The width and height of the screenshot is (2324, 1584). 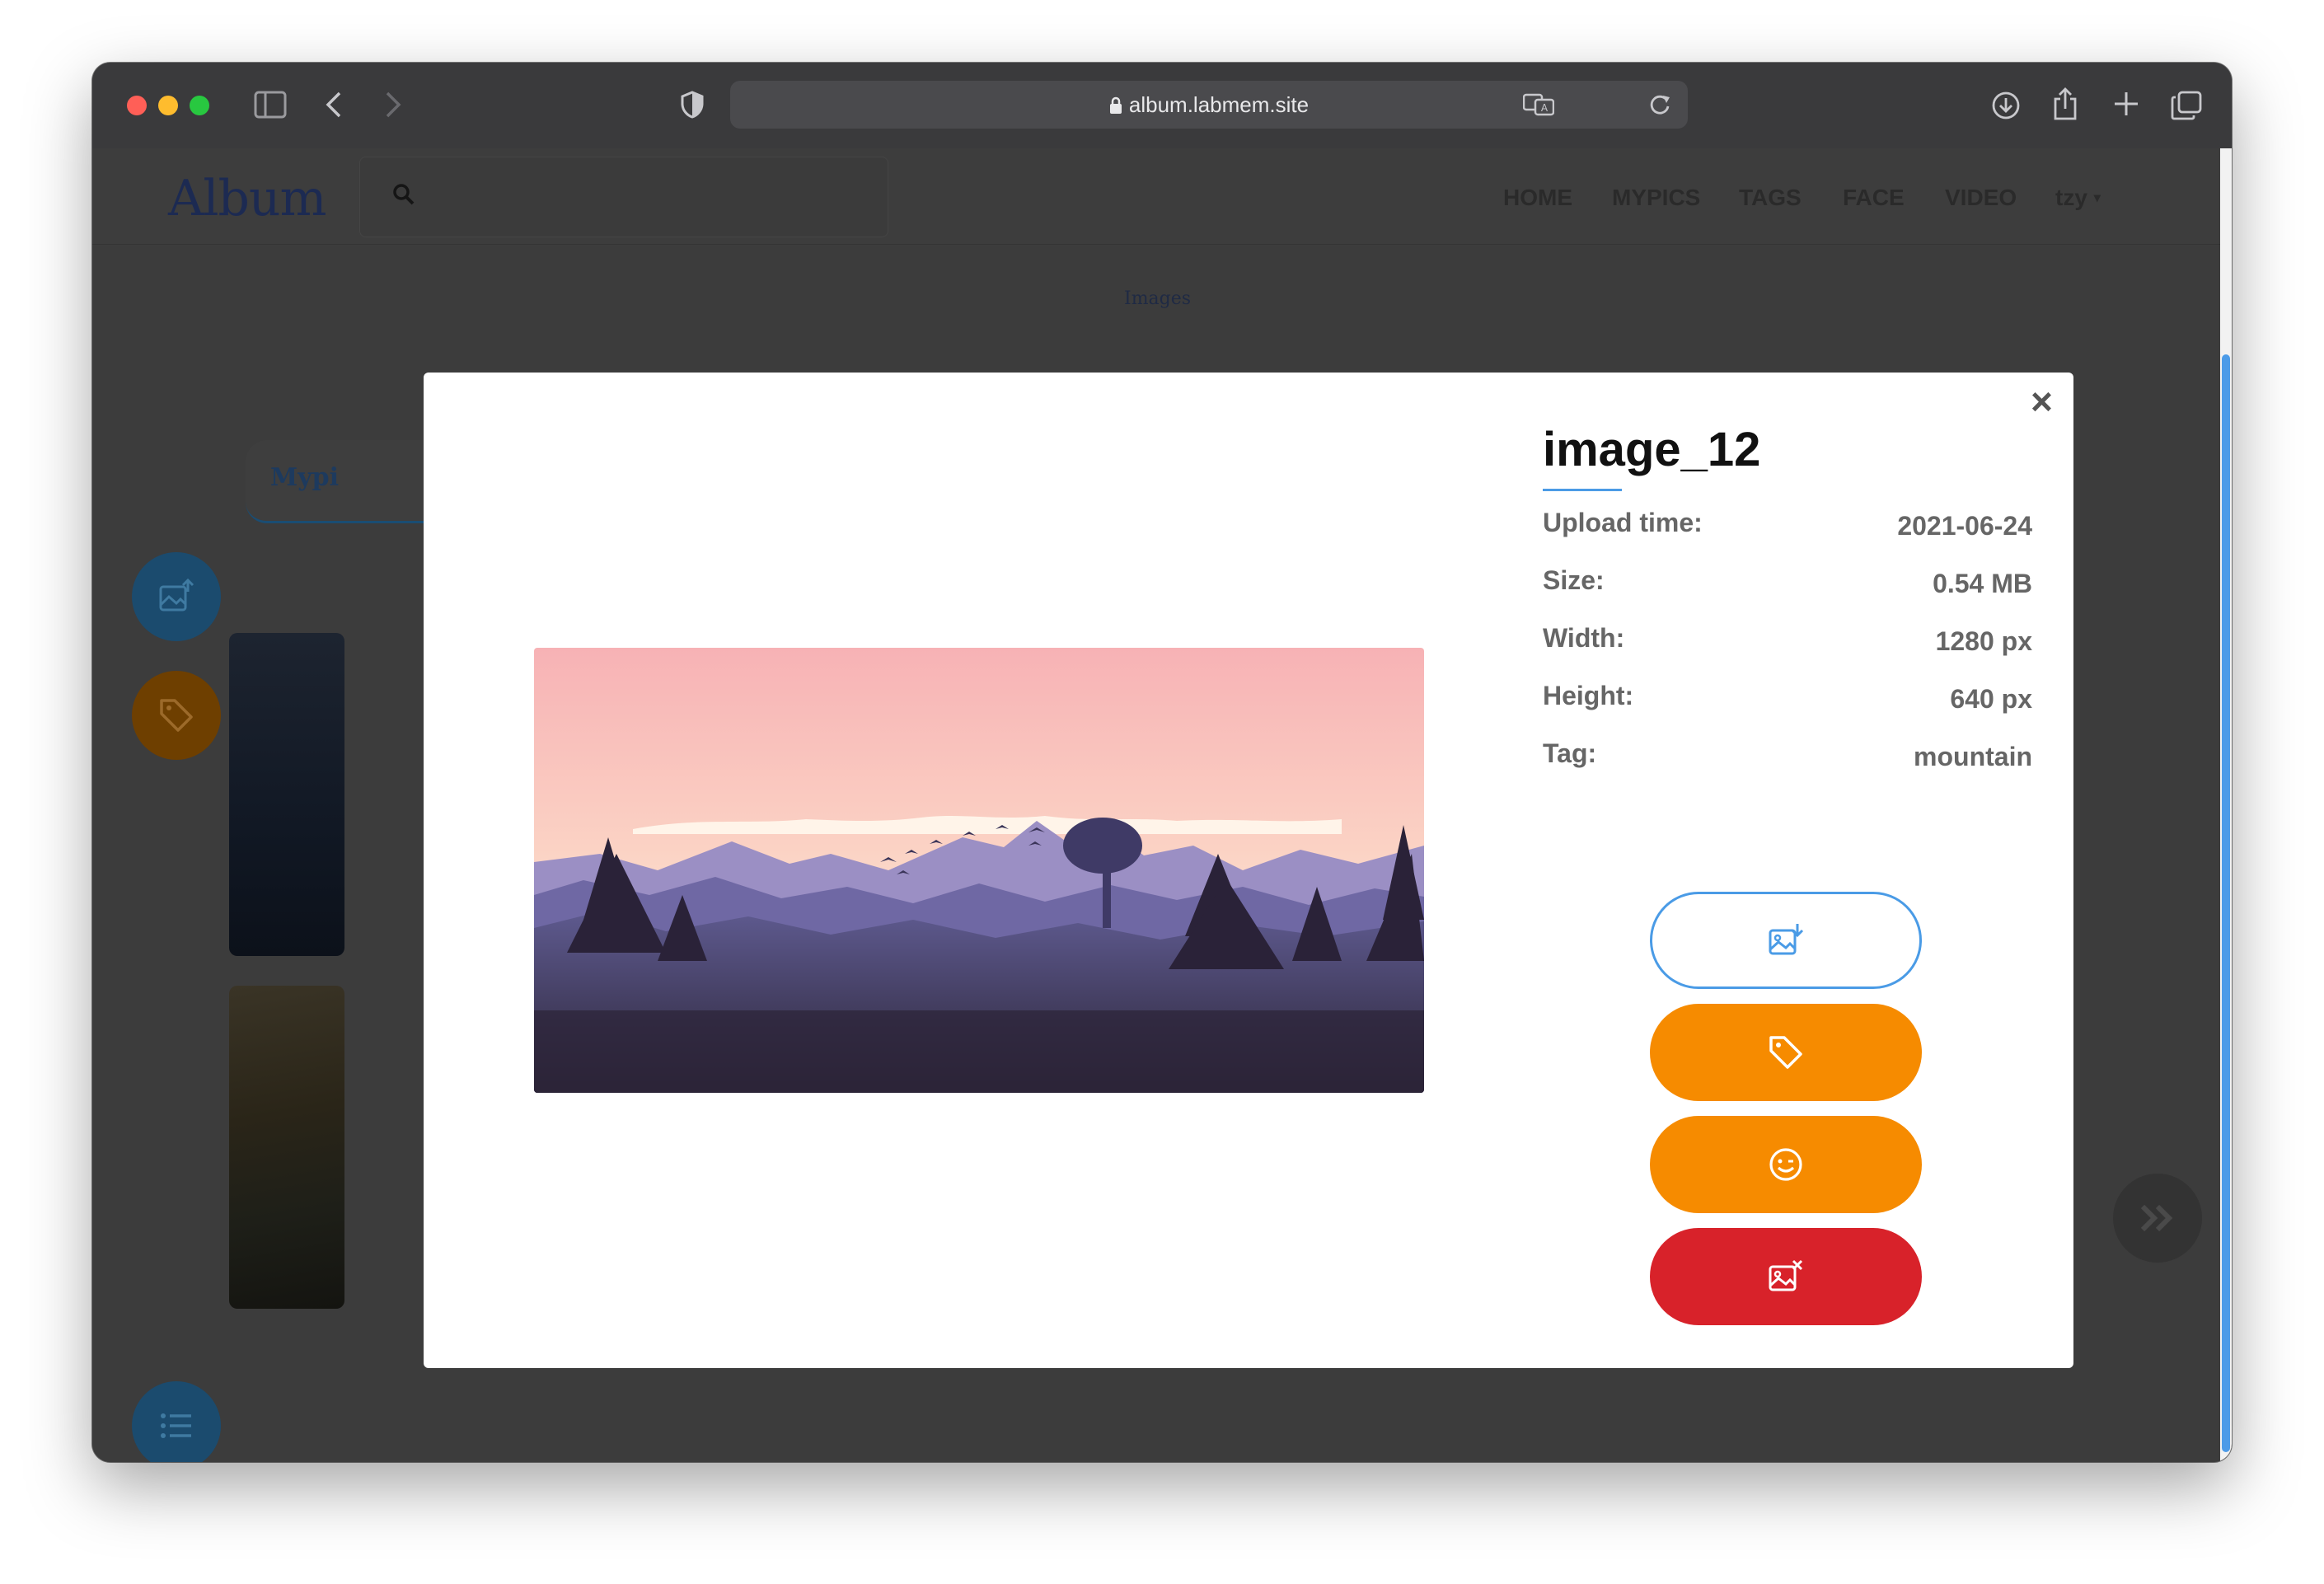 I want to click on info-label: Height:, so click(x=1588, y=695).